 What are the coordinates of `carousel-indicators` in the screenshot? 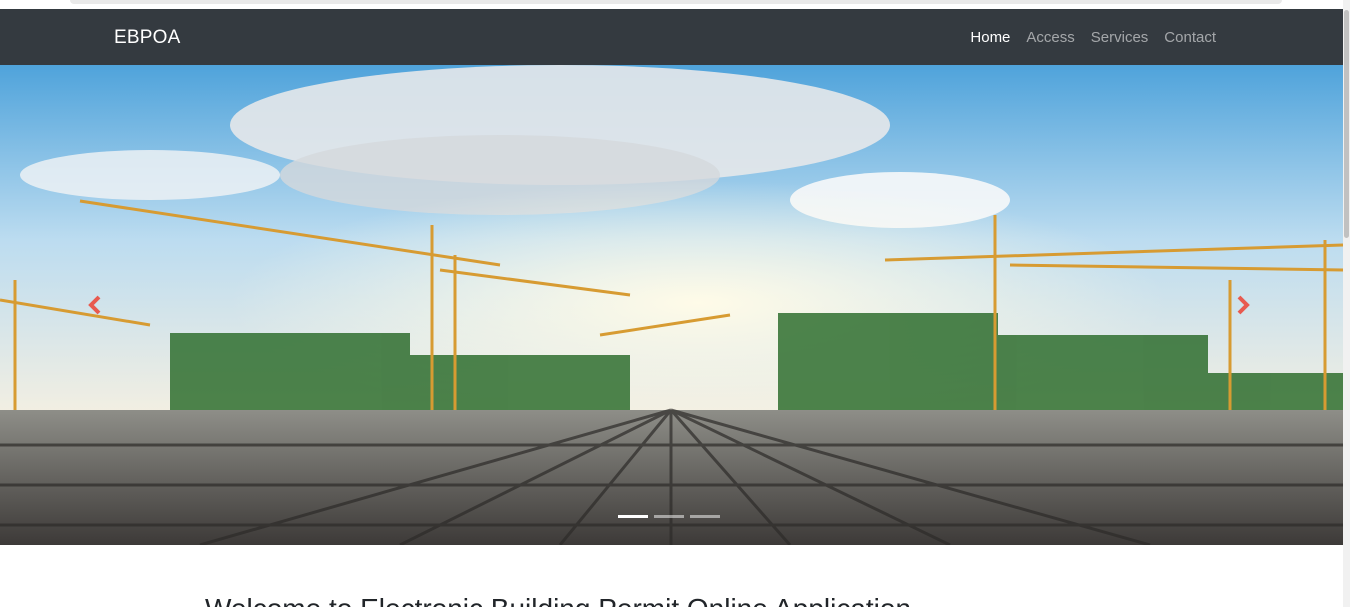 It's located at (669, 516).